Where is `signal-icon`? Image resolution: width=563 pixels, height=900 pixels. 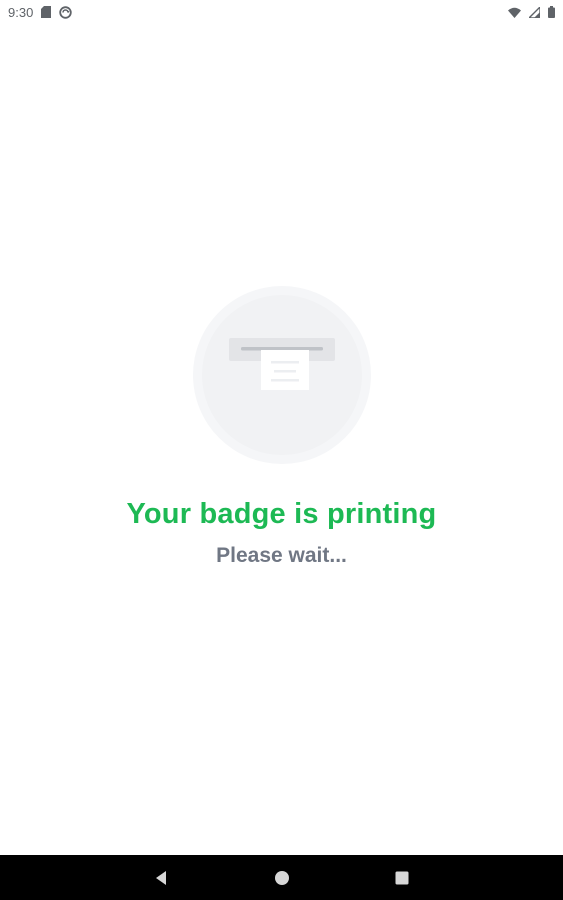
signal-icon is located at coordinates (534, 12).